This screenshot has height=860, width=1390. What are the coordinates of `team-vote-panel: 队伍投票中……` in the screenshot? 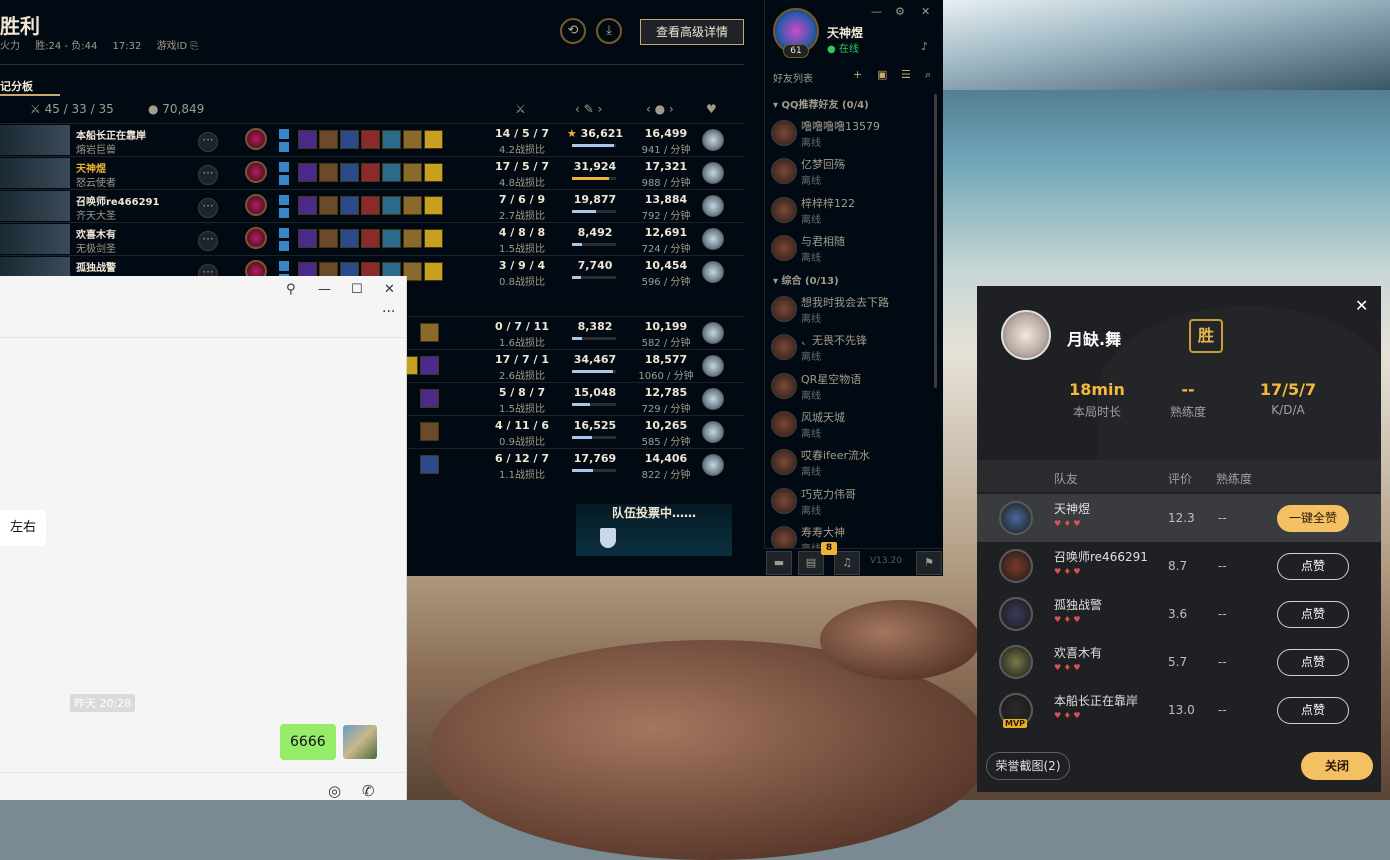 It's located at (654, 530).